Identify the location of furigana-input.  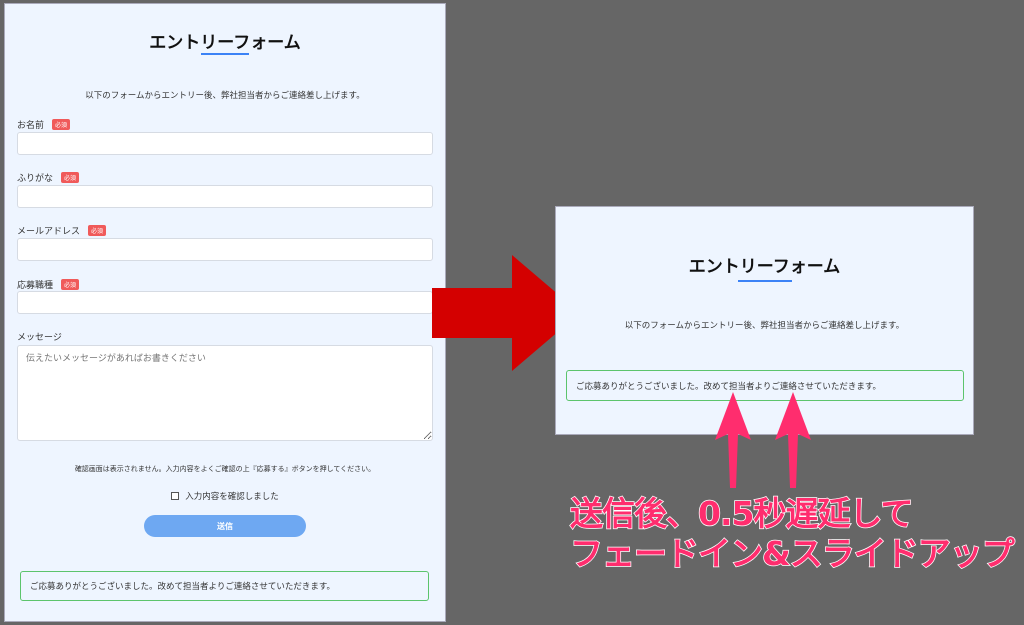
(225, 196).